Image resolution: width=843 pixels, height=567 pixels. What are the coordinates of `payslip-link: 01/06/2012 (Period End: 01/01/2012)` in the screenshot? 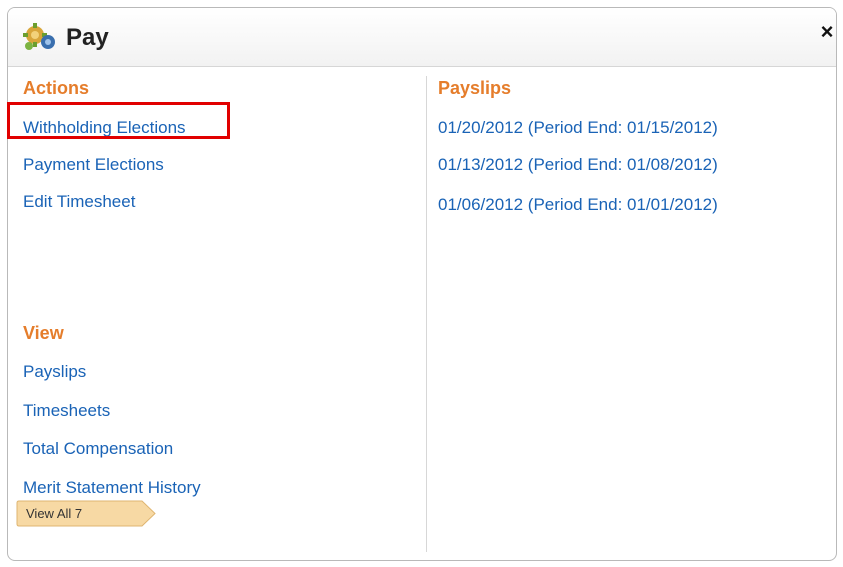 It's located at (578, 205).